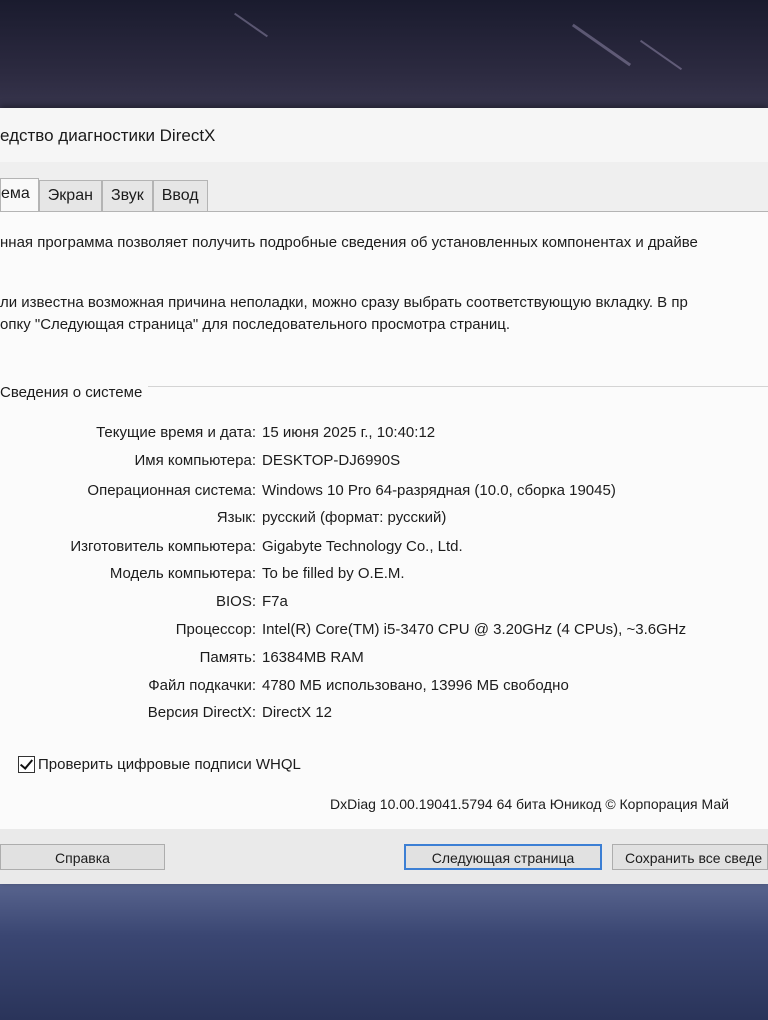  I want to click on info-row-computer-name: Имя компьютера: DESKTOP-DJ6990S, so click(384, 464).